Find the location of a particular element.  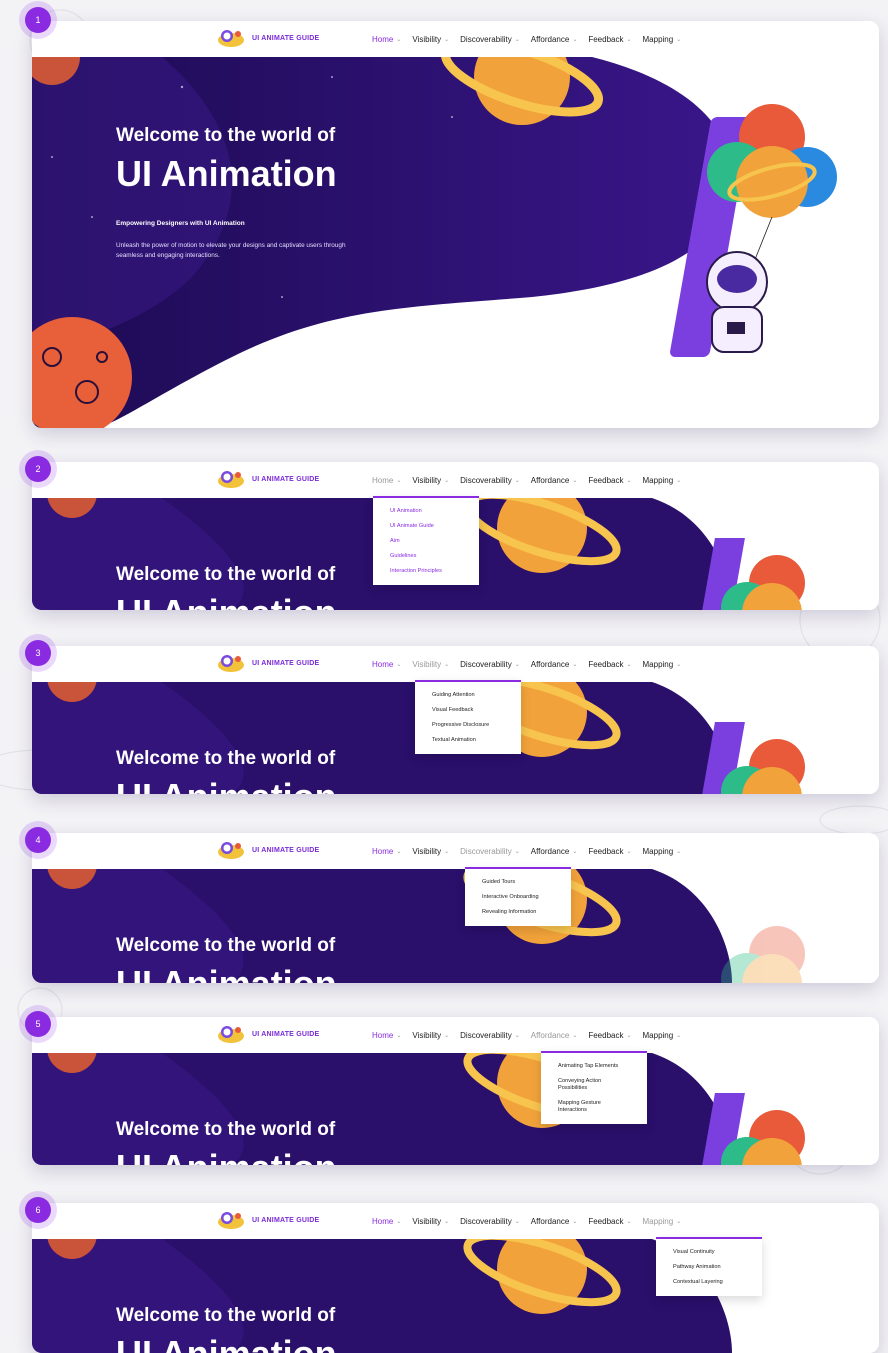

dropdown-item: Interactive Onboarding is located at coordinates (518, 897).